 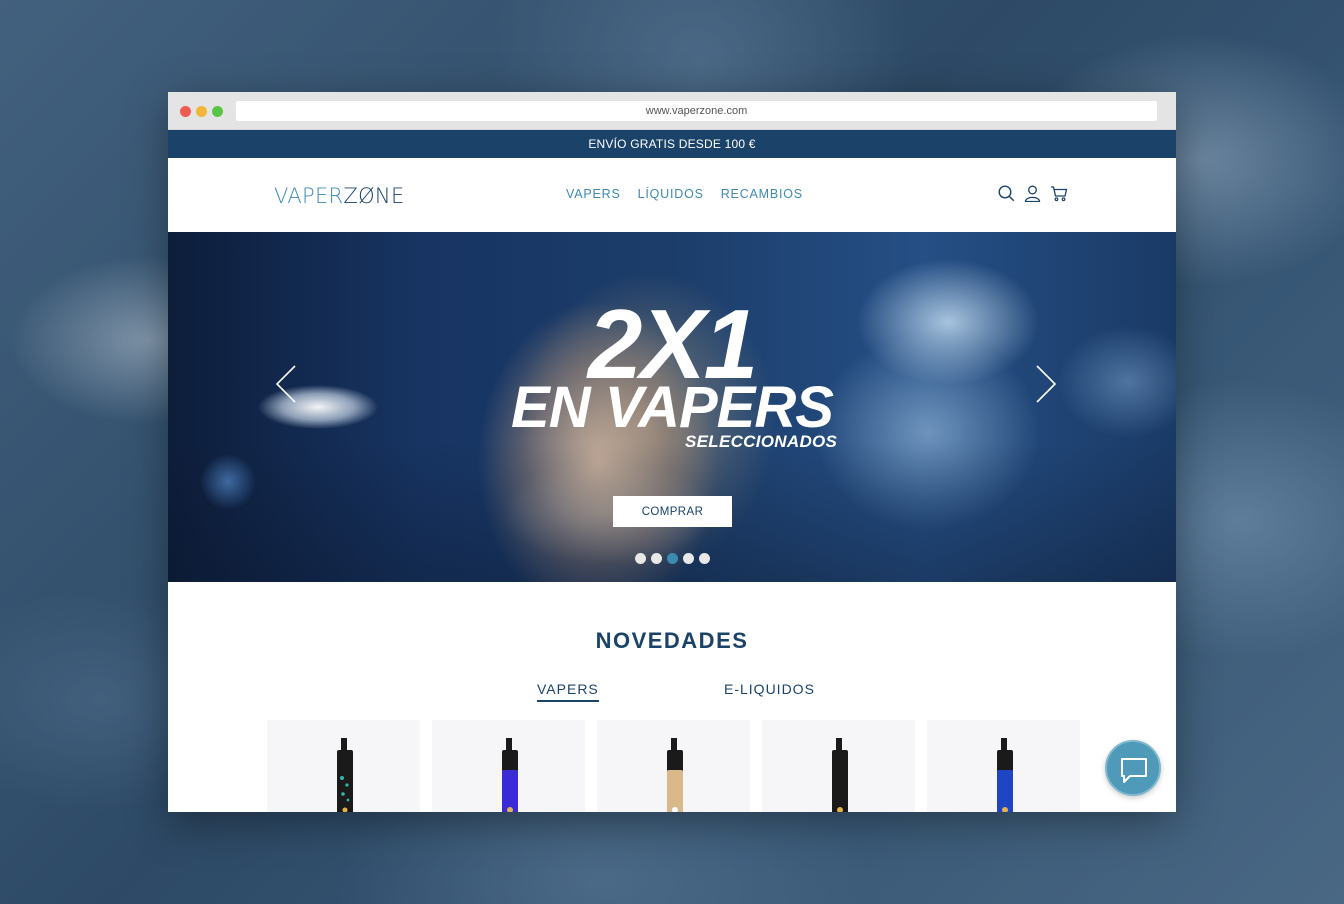 I want to click on chat-button, so click(x=1133, y=768).